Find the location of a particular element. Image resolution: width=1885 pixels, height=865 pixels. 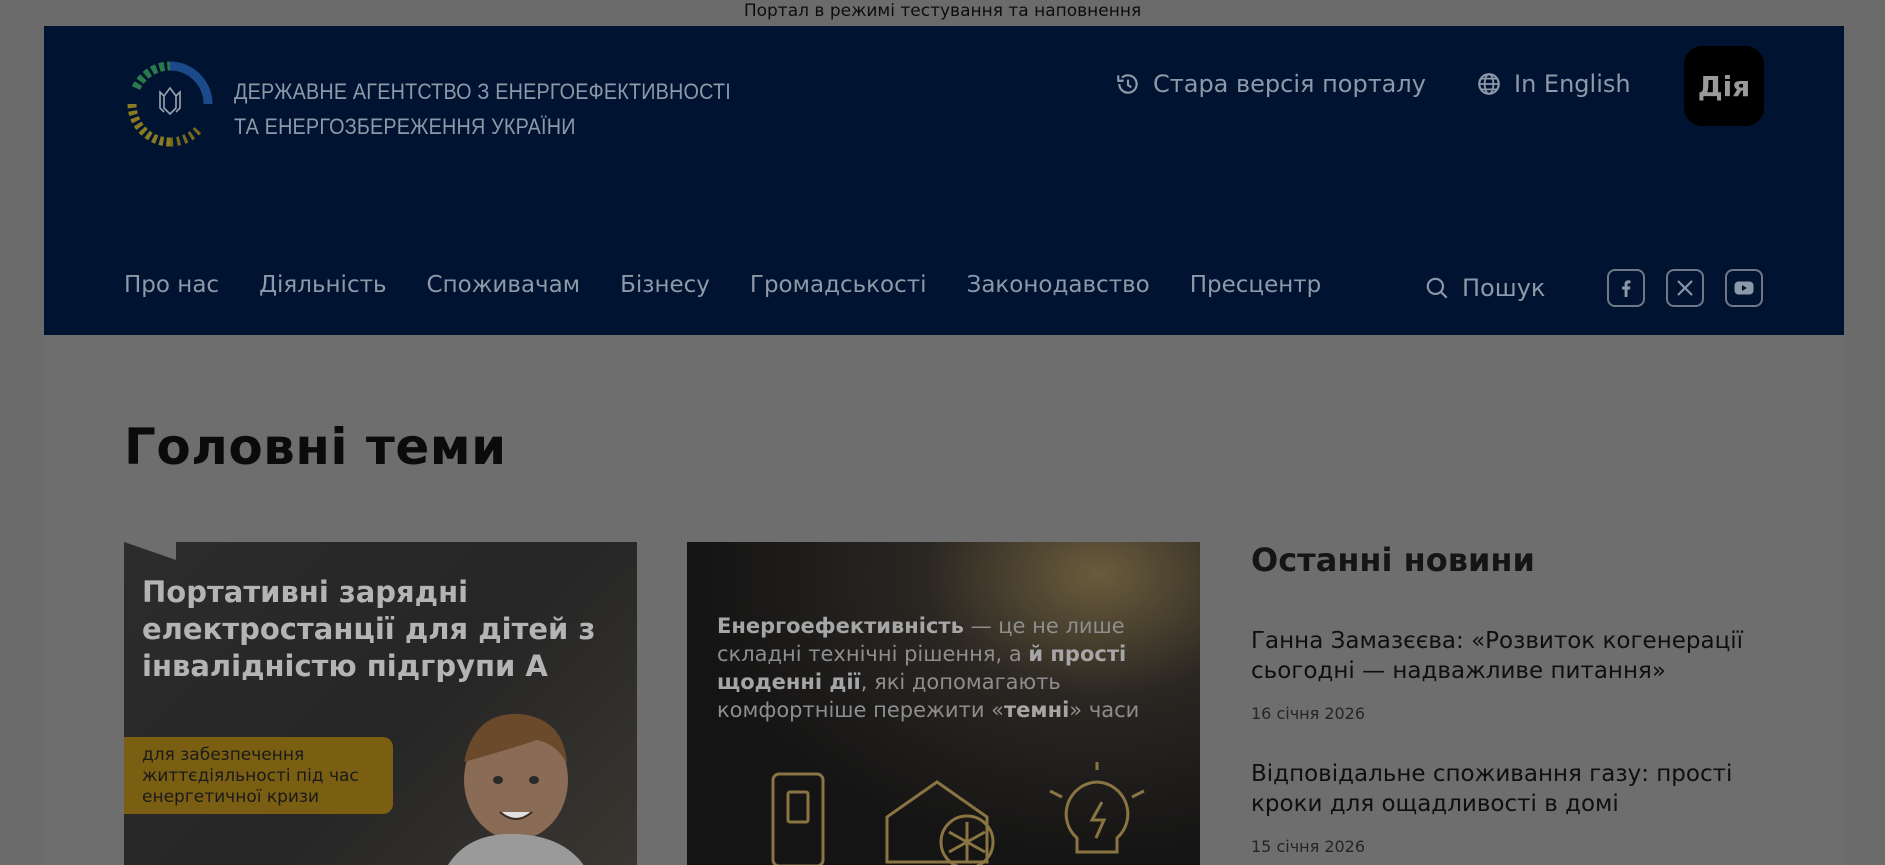

old-version-link: Стара версія порталу is located at coordinates (1270, 84).